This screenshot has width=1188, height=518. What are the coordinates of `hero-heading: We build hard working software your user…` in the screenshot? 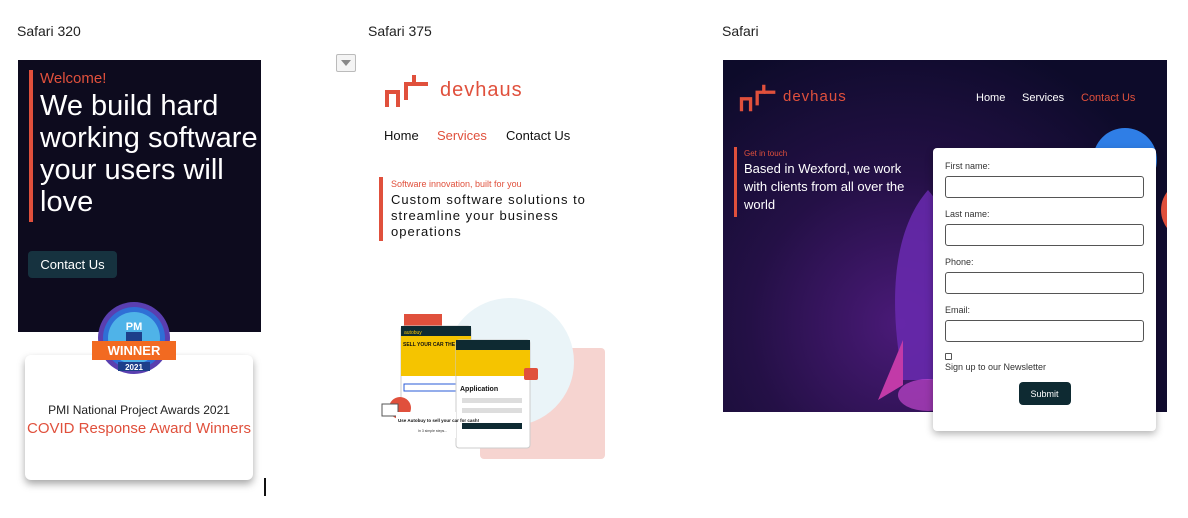 It's located at (149, 154).